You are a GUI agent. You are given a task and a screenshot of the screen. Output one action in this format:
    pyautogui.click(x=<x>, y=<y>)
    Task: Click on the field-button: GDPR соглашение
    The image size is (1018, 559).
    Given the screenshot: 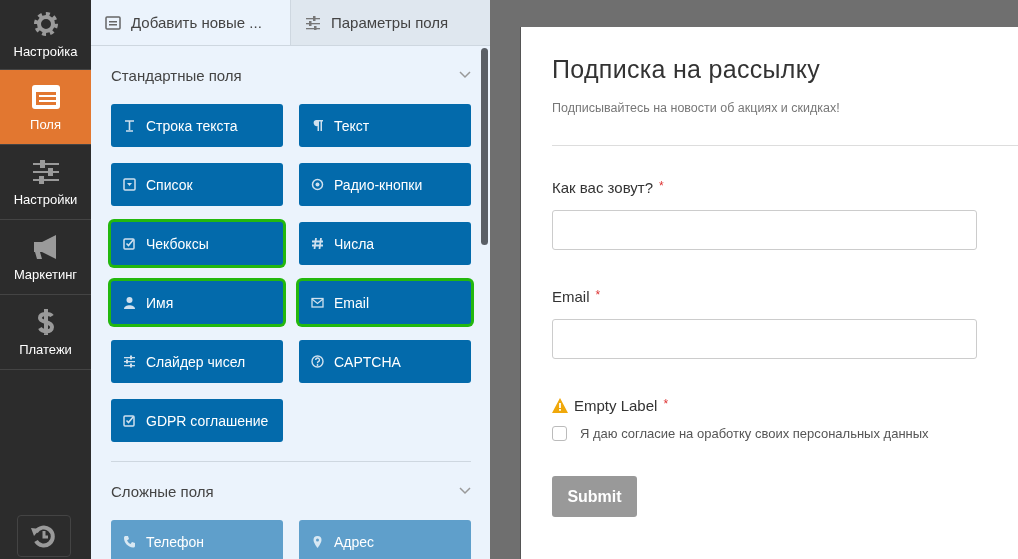 What is the action you would take?
    pyautogui.click(x=197, y=420)
    